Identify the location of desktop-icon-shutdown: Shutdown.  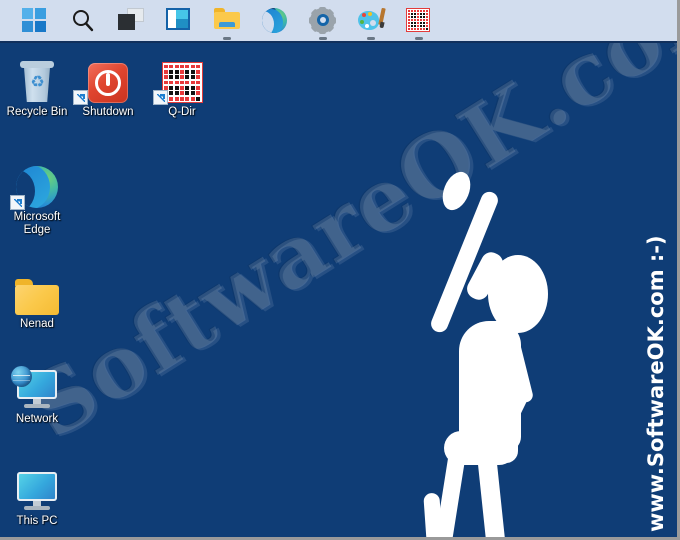
(108, 88).